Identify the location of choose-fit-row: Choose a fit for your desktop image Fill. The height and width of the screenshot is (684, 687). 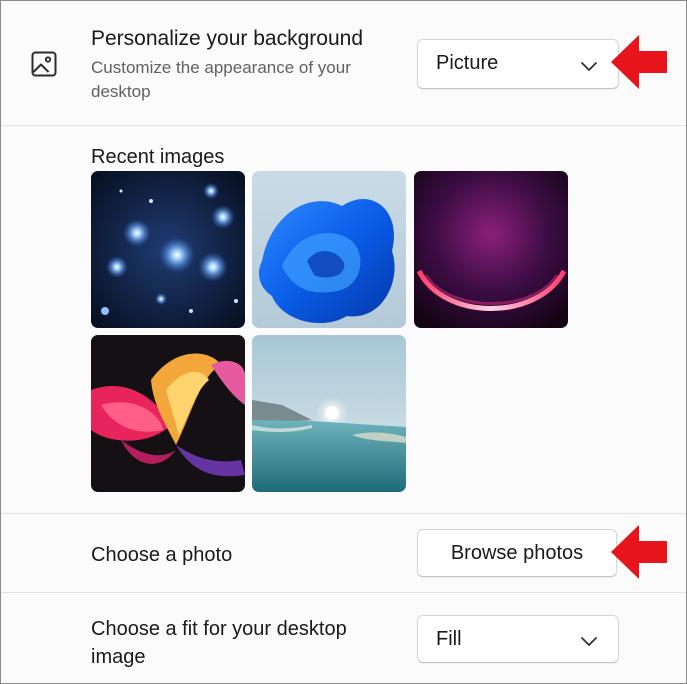
(343, 637).